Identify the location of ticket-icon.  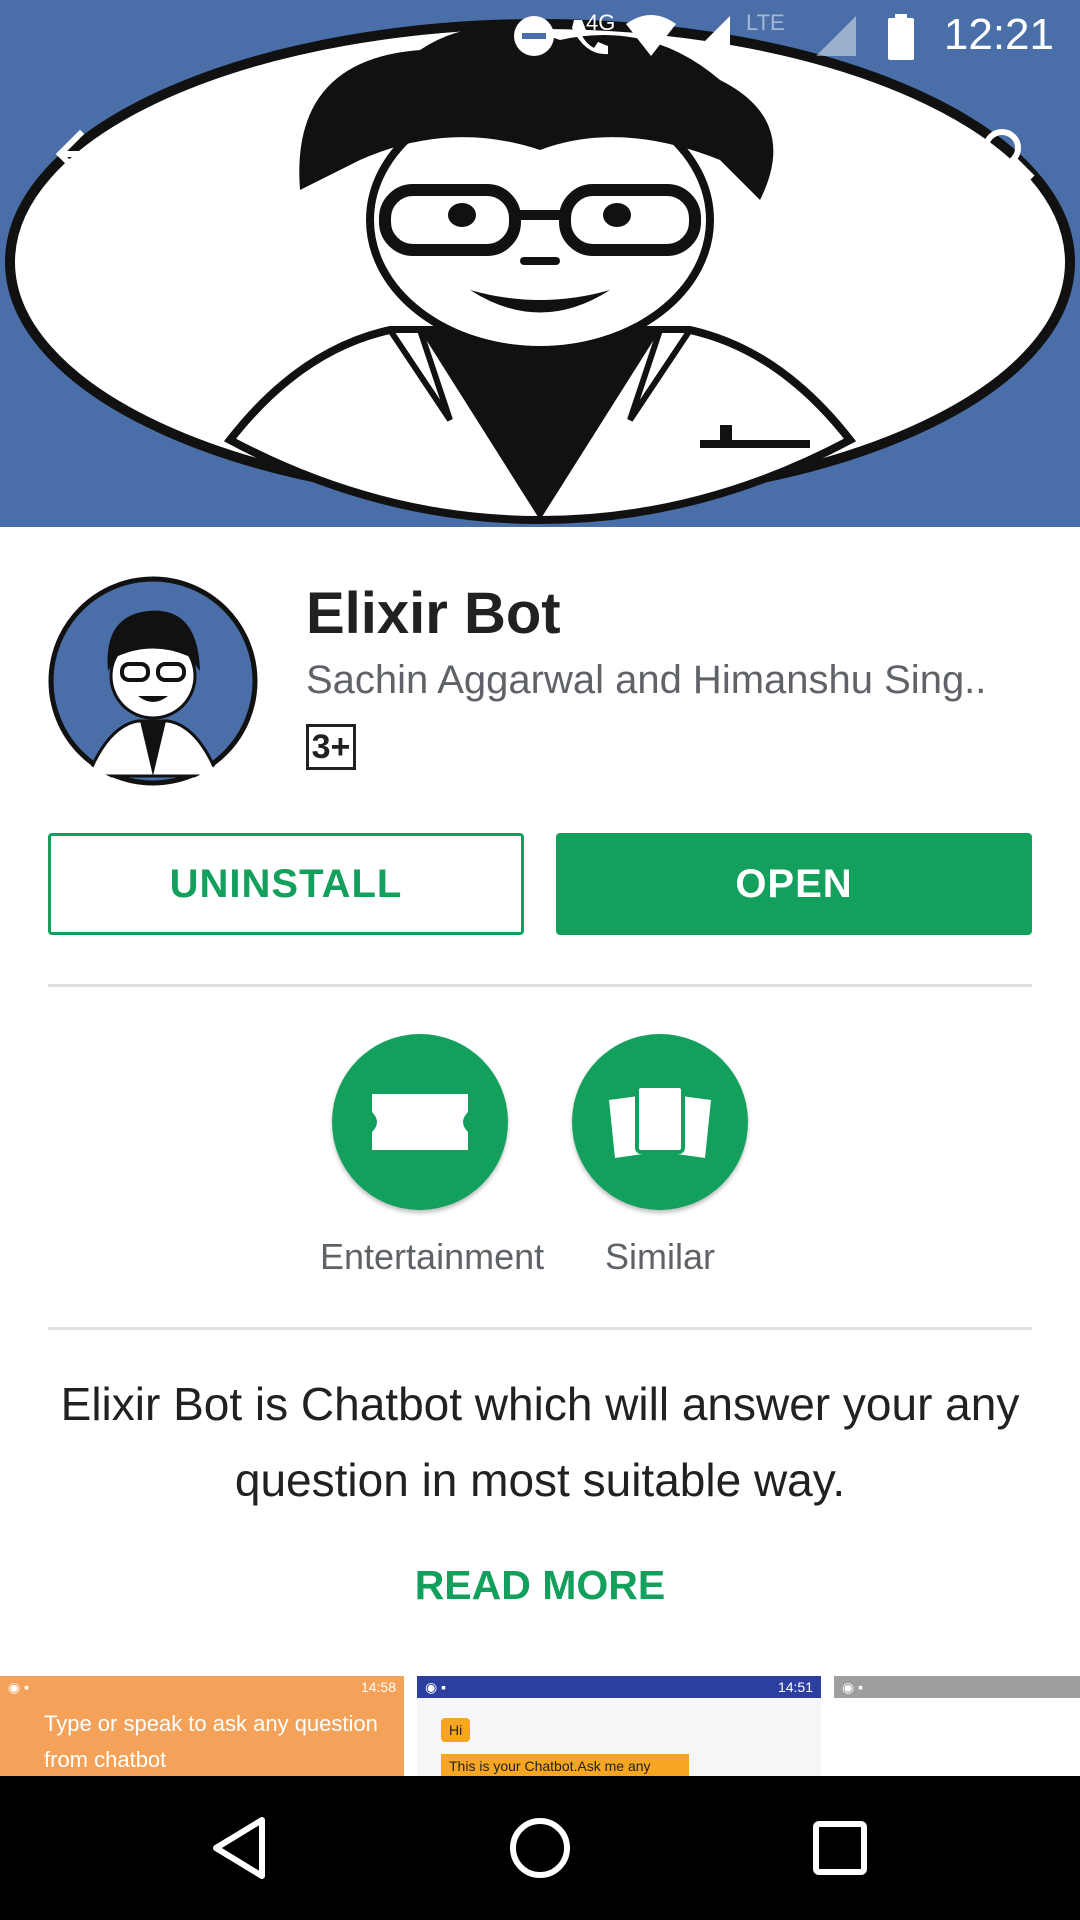
(420, 1122).